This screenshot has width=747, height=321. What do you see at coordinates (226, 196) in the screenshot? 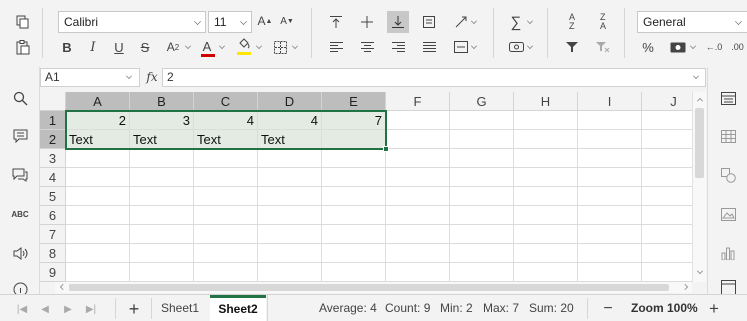
I see `cell-c5` at bounding box center [226, 196].